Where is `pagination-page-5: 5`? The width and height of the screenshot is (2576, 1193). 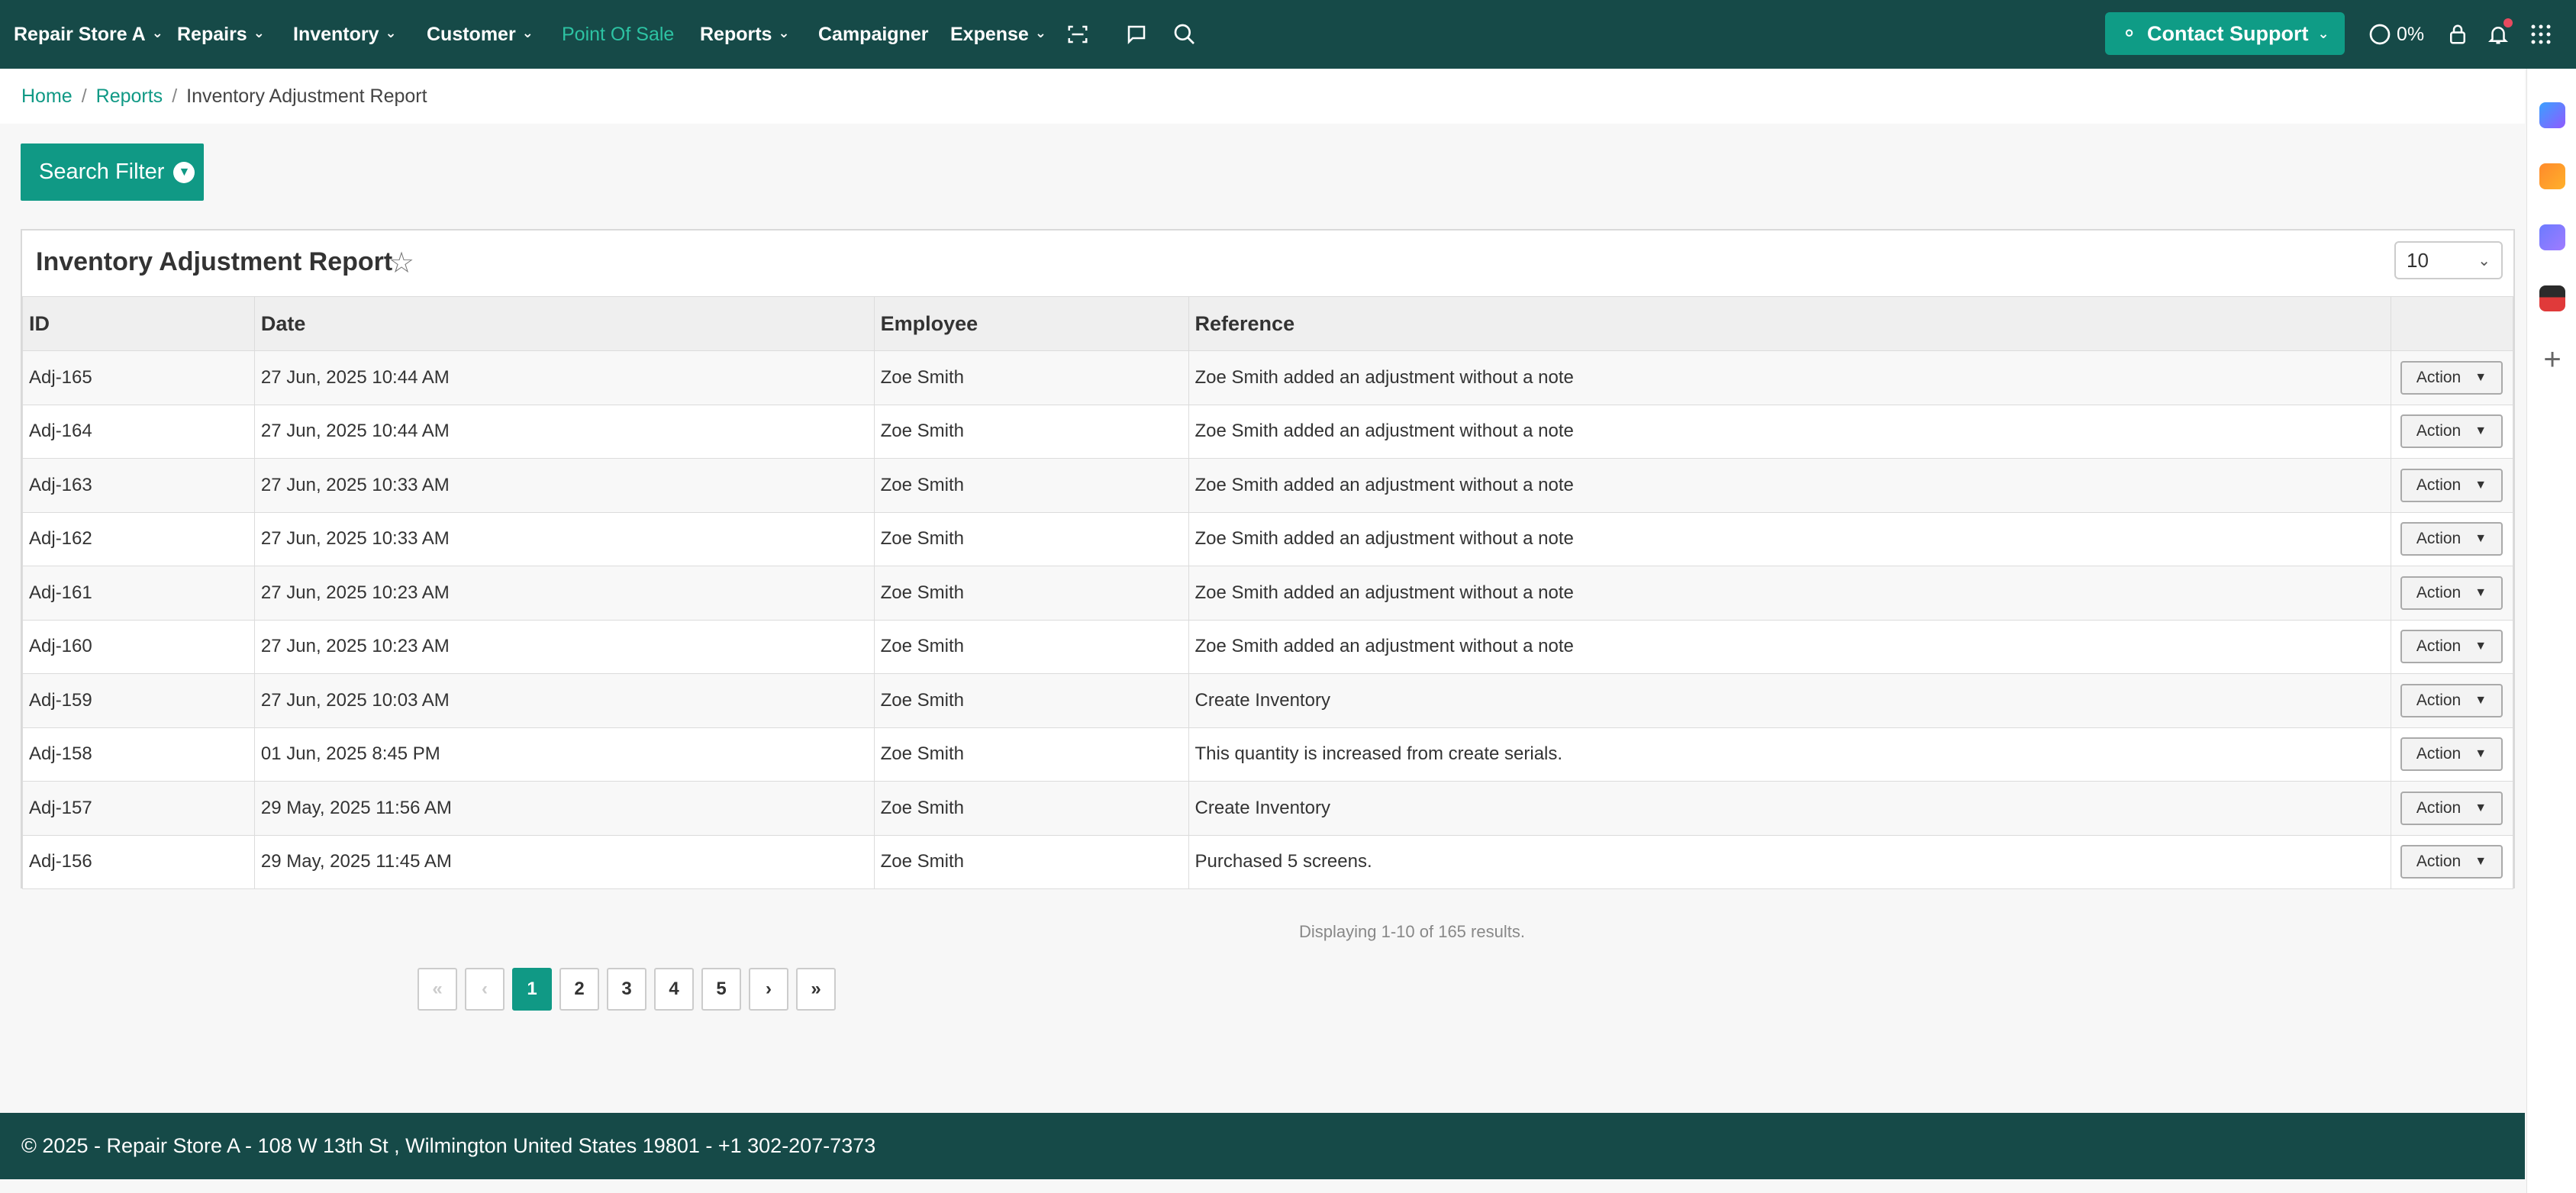
pagination-page-5: 5 is located at coordinates (721, 989).